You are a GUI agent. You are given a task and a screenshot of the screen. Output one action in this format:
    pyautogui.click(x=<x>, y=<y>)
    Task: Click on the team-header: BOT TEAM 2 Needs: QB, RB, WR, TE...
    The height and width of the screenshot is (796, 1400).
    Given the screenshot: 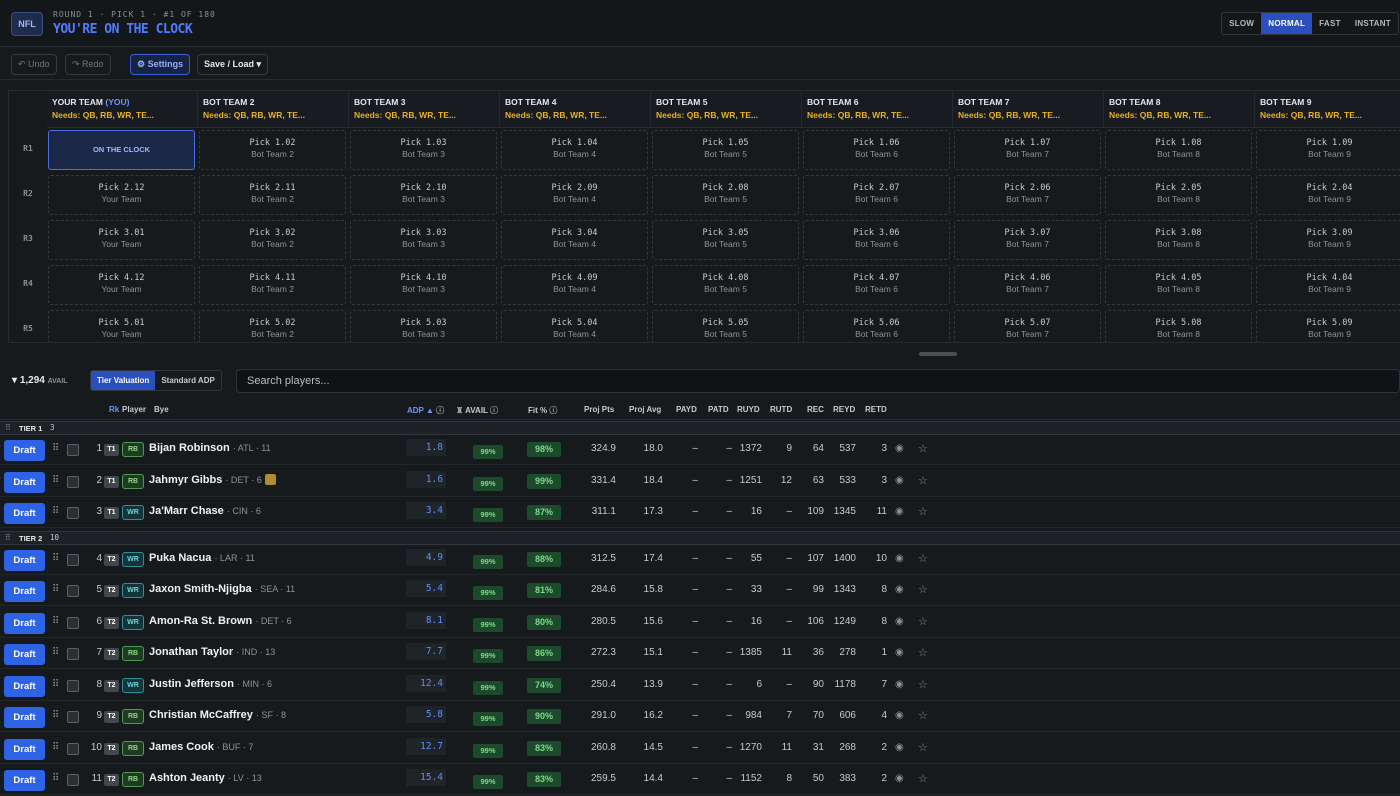 What is the action you would take?
    pyautogui.click(x=273, y=109)
    